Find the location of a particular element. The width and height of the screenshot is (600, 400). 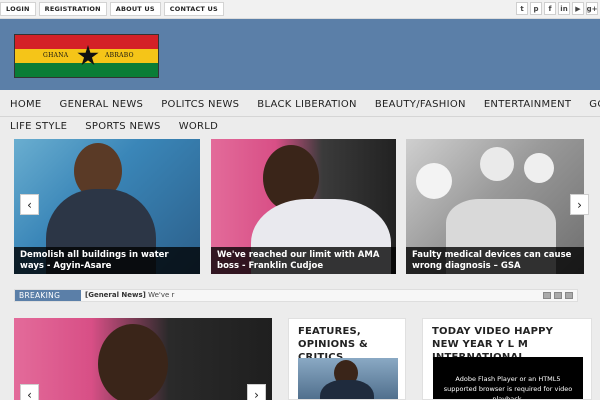

flag-red-stripe is located at coordinates (86, 42).